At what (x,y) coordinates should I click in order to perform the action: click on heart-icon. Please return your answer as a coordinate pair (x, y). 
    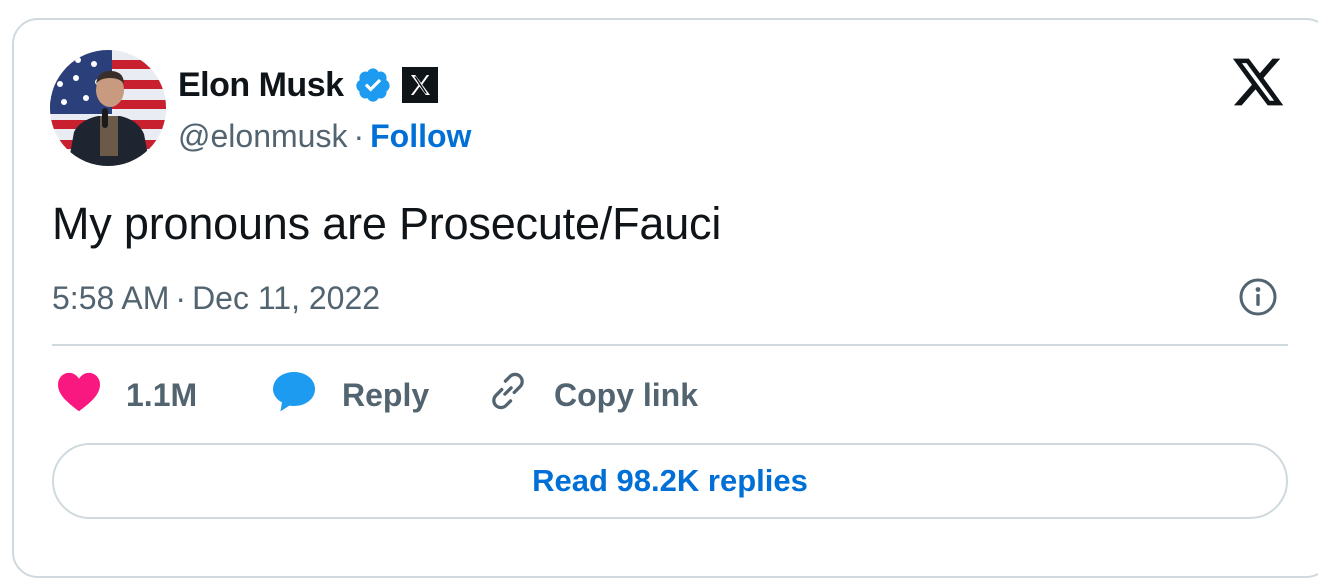
    Looking at the image, I should click on (79, 395).